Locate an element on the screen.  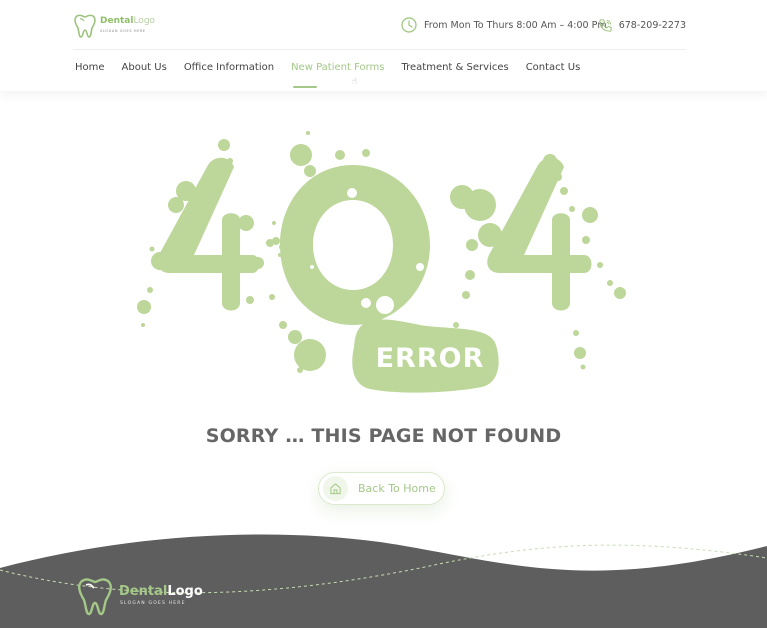
digit-4-left is located at coordinates (211, 233).